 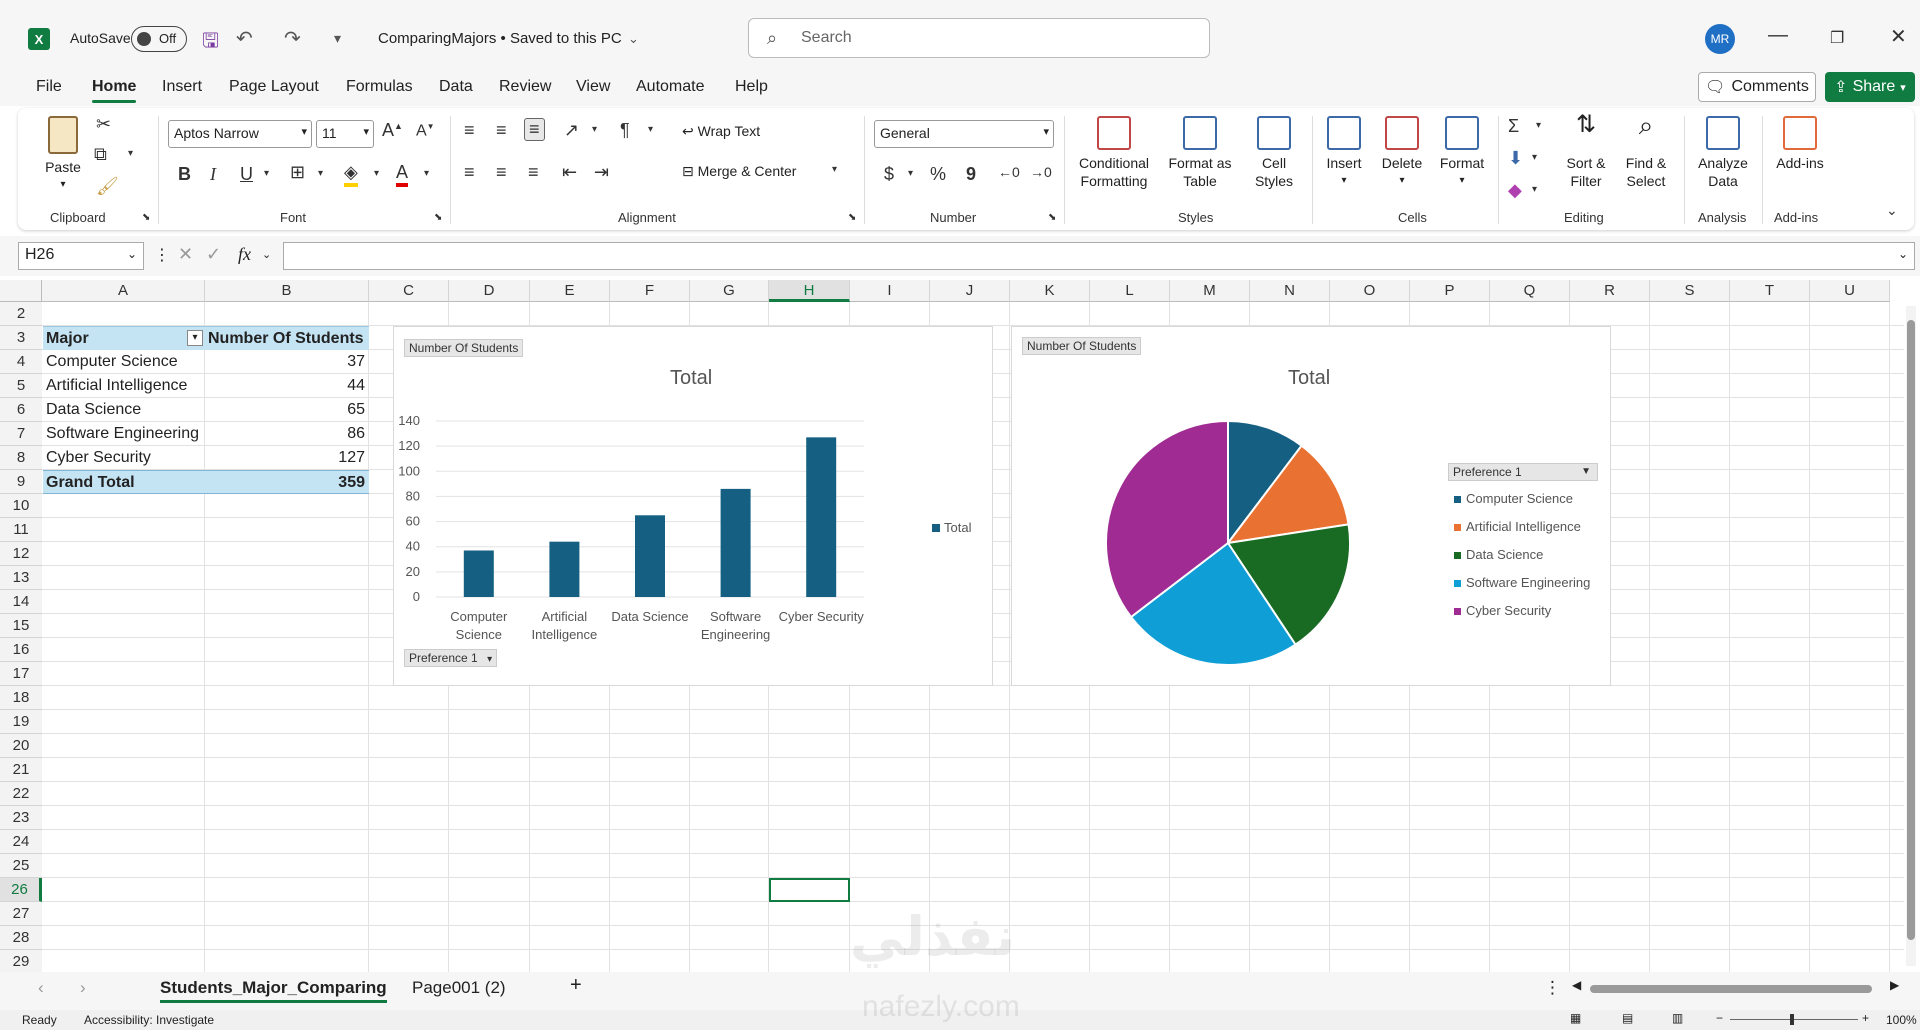 I want to click on column-header-b: B, so click(x=287, y=291).